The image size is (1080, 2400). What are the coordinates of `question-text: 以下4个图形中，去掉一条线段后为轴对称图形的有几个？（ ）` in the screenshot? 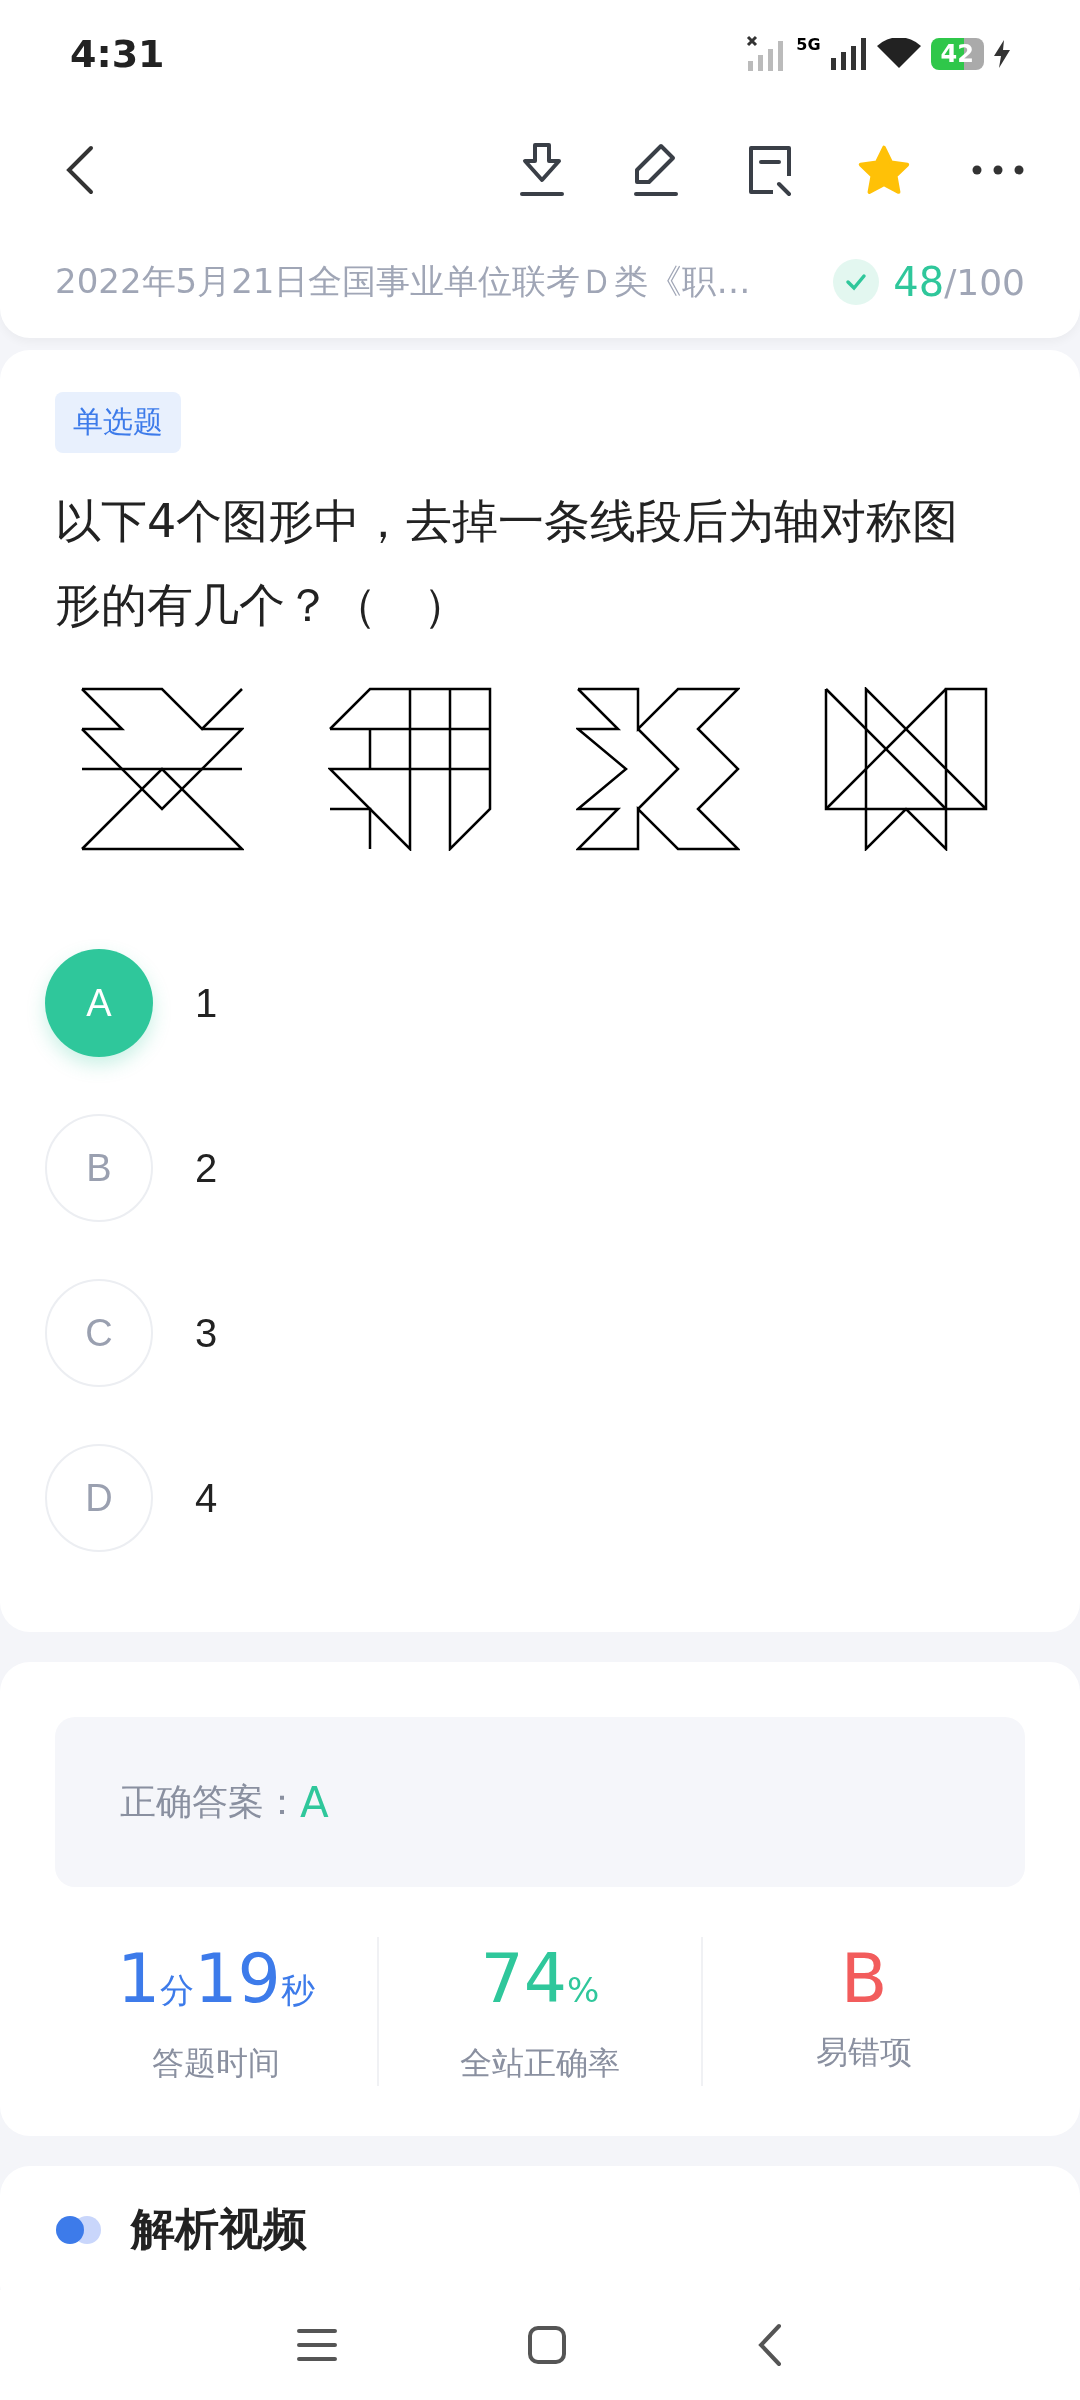 It's located at (507, 563).